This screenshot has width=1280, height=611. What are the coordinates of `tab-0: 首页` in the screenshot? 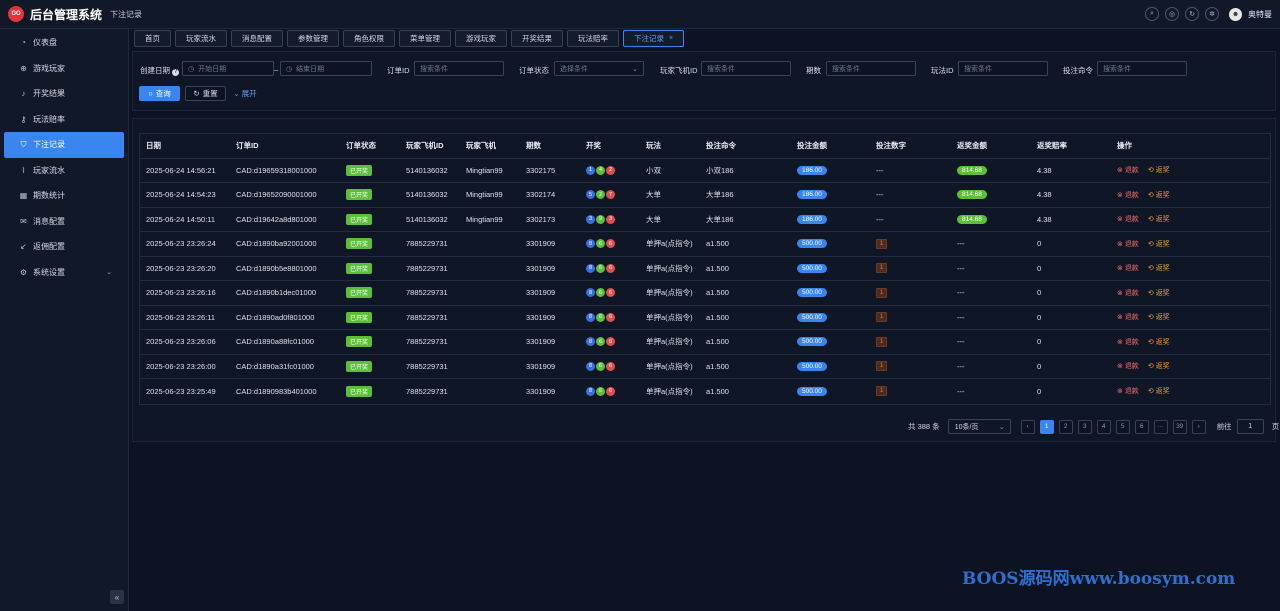 It's located at (152, 38).